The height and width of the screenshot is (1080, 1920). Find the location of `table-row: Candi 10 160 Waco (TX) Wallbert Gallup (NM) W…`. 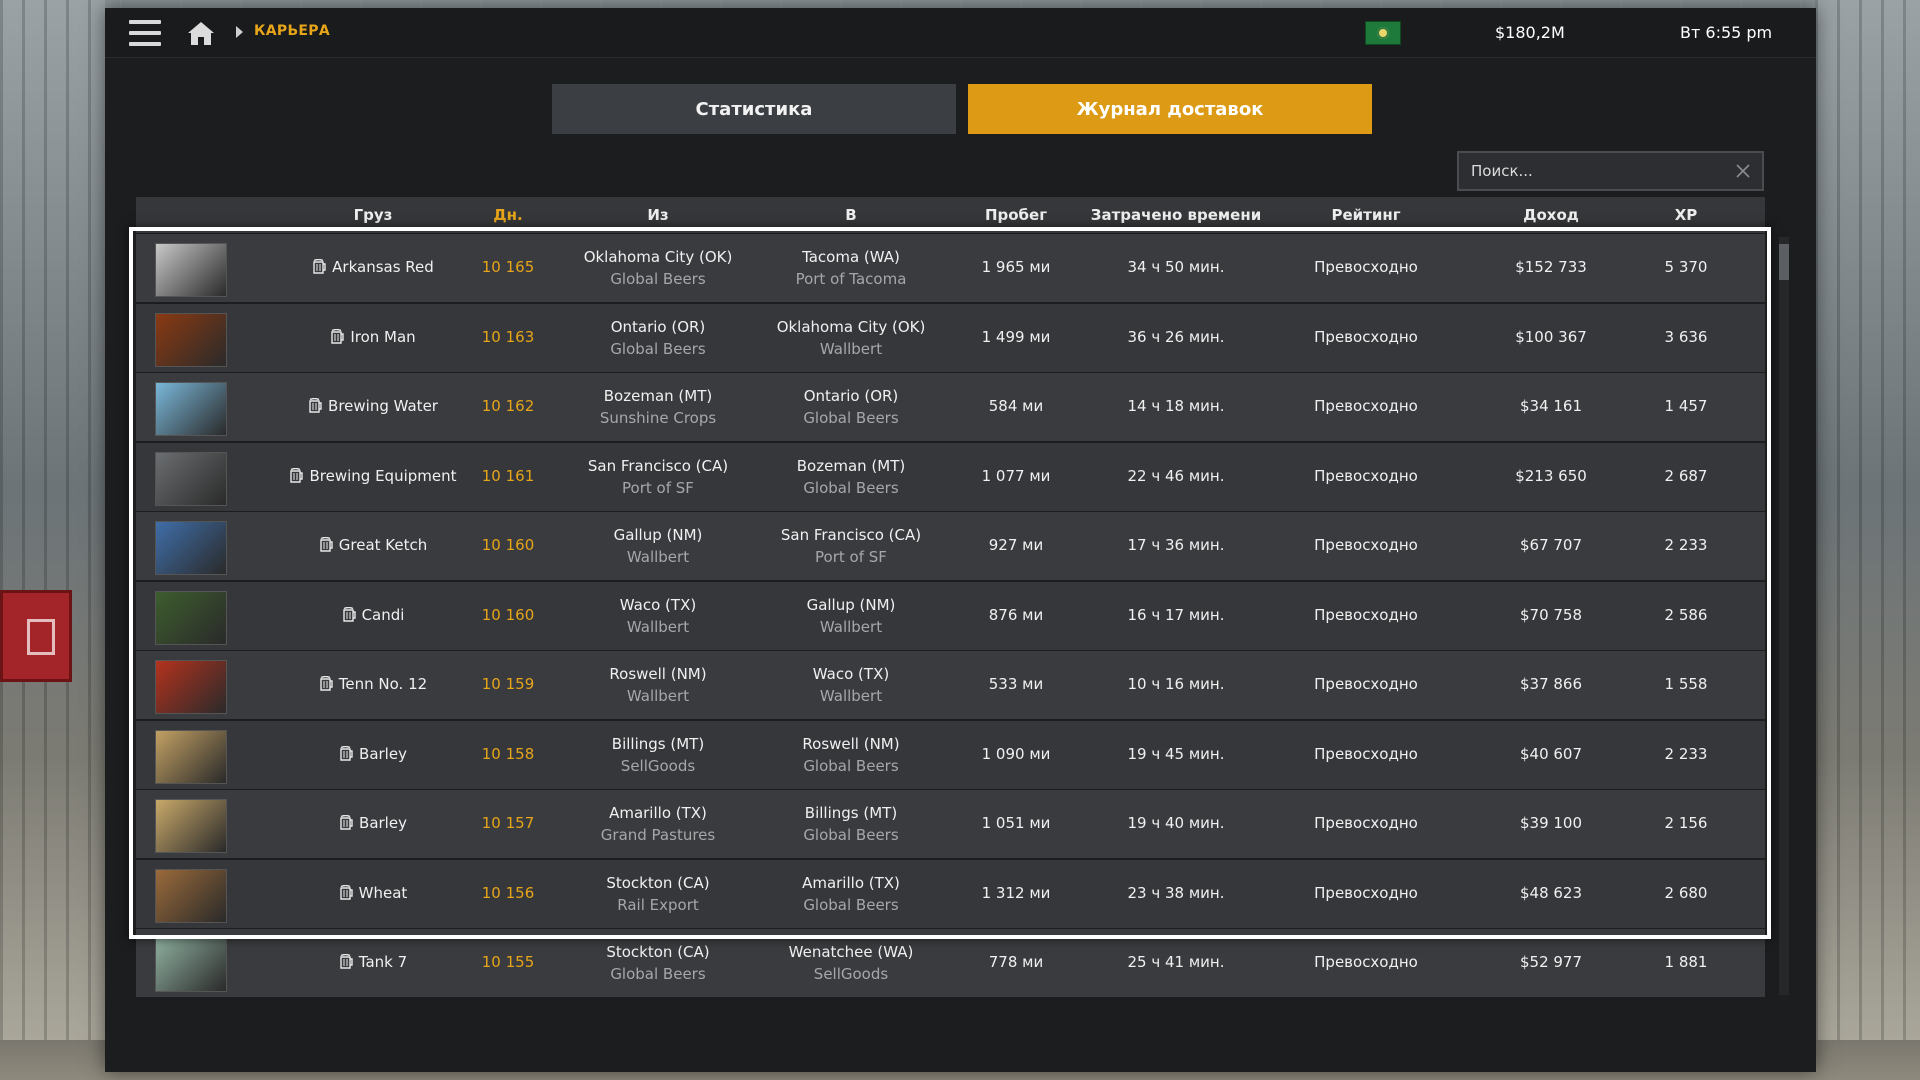

table-row: Candi 10 160 Waco (TX) Wallbert Gallup (NM) W… is located at coordinates (950, 615).